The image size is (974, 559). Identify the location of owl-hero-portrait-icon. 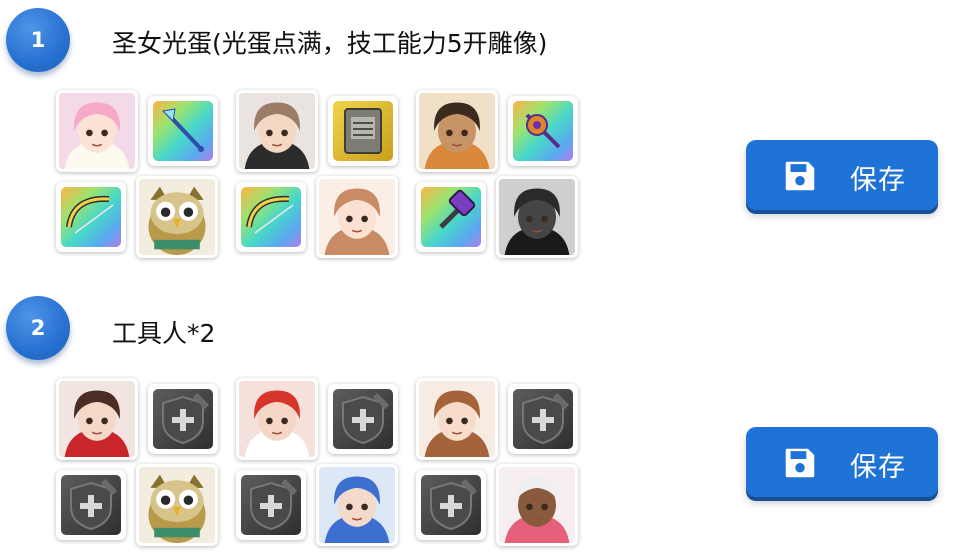
(177, 505).